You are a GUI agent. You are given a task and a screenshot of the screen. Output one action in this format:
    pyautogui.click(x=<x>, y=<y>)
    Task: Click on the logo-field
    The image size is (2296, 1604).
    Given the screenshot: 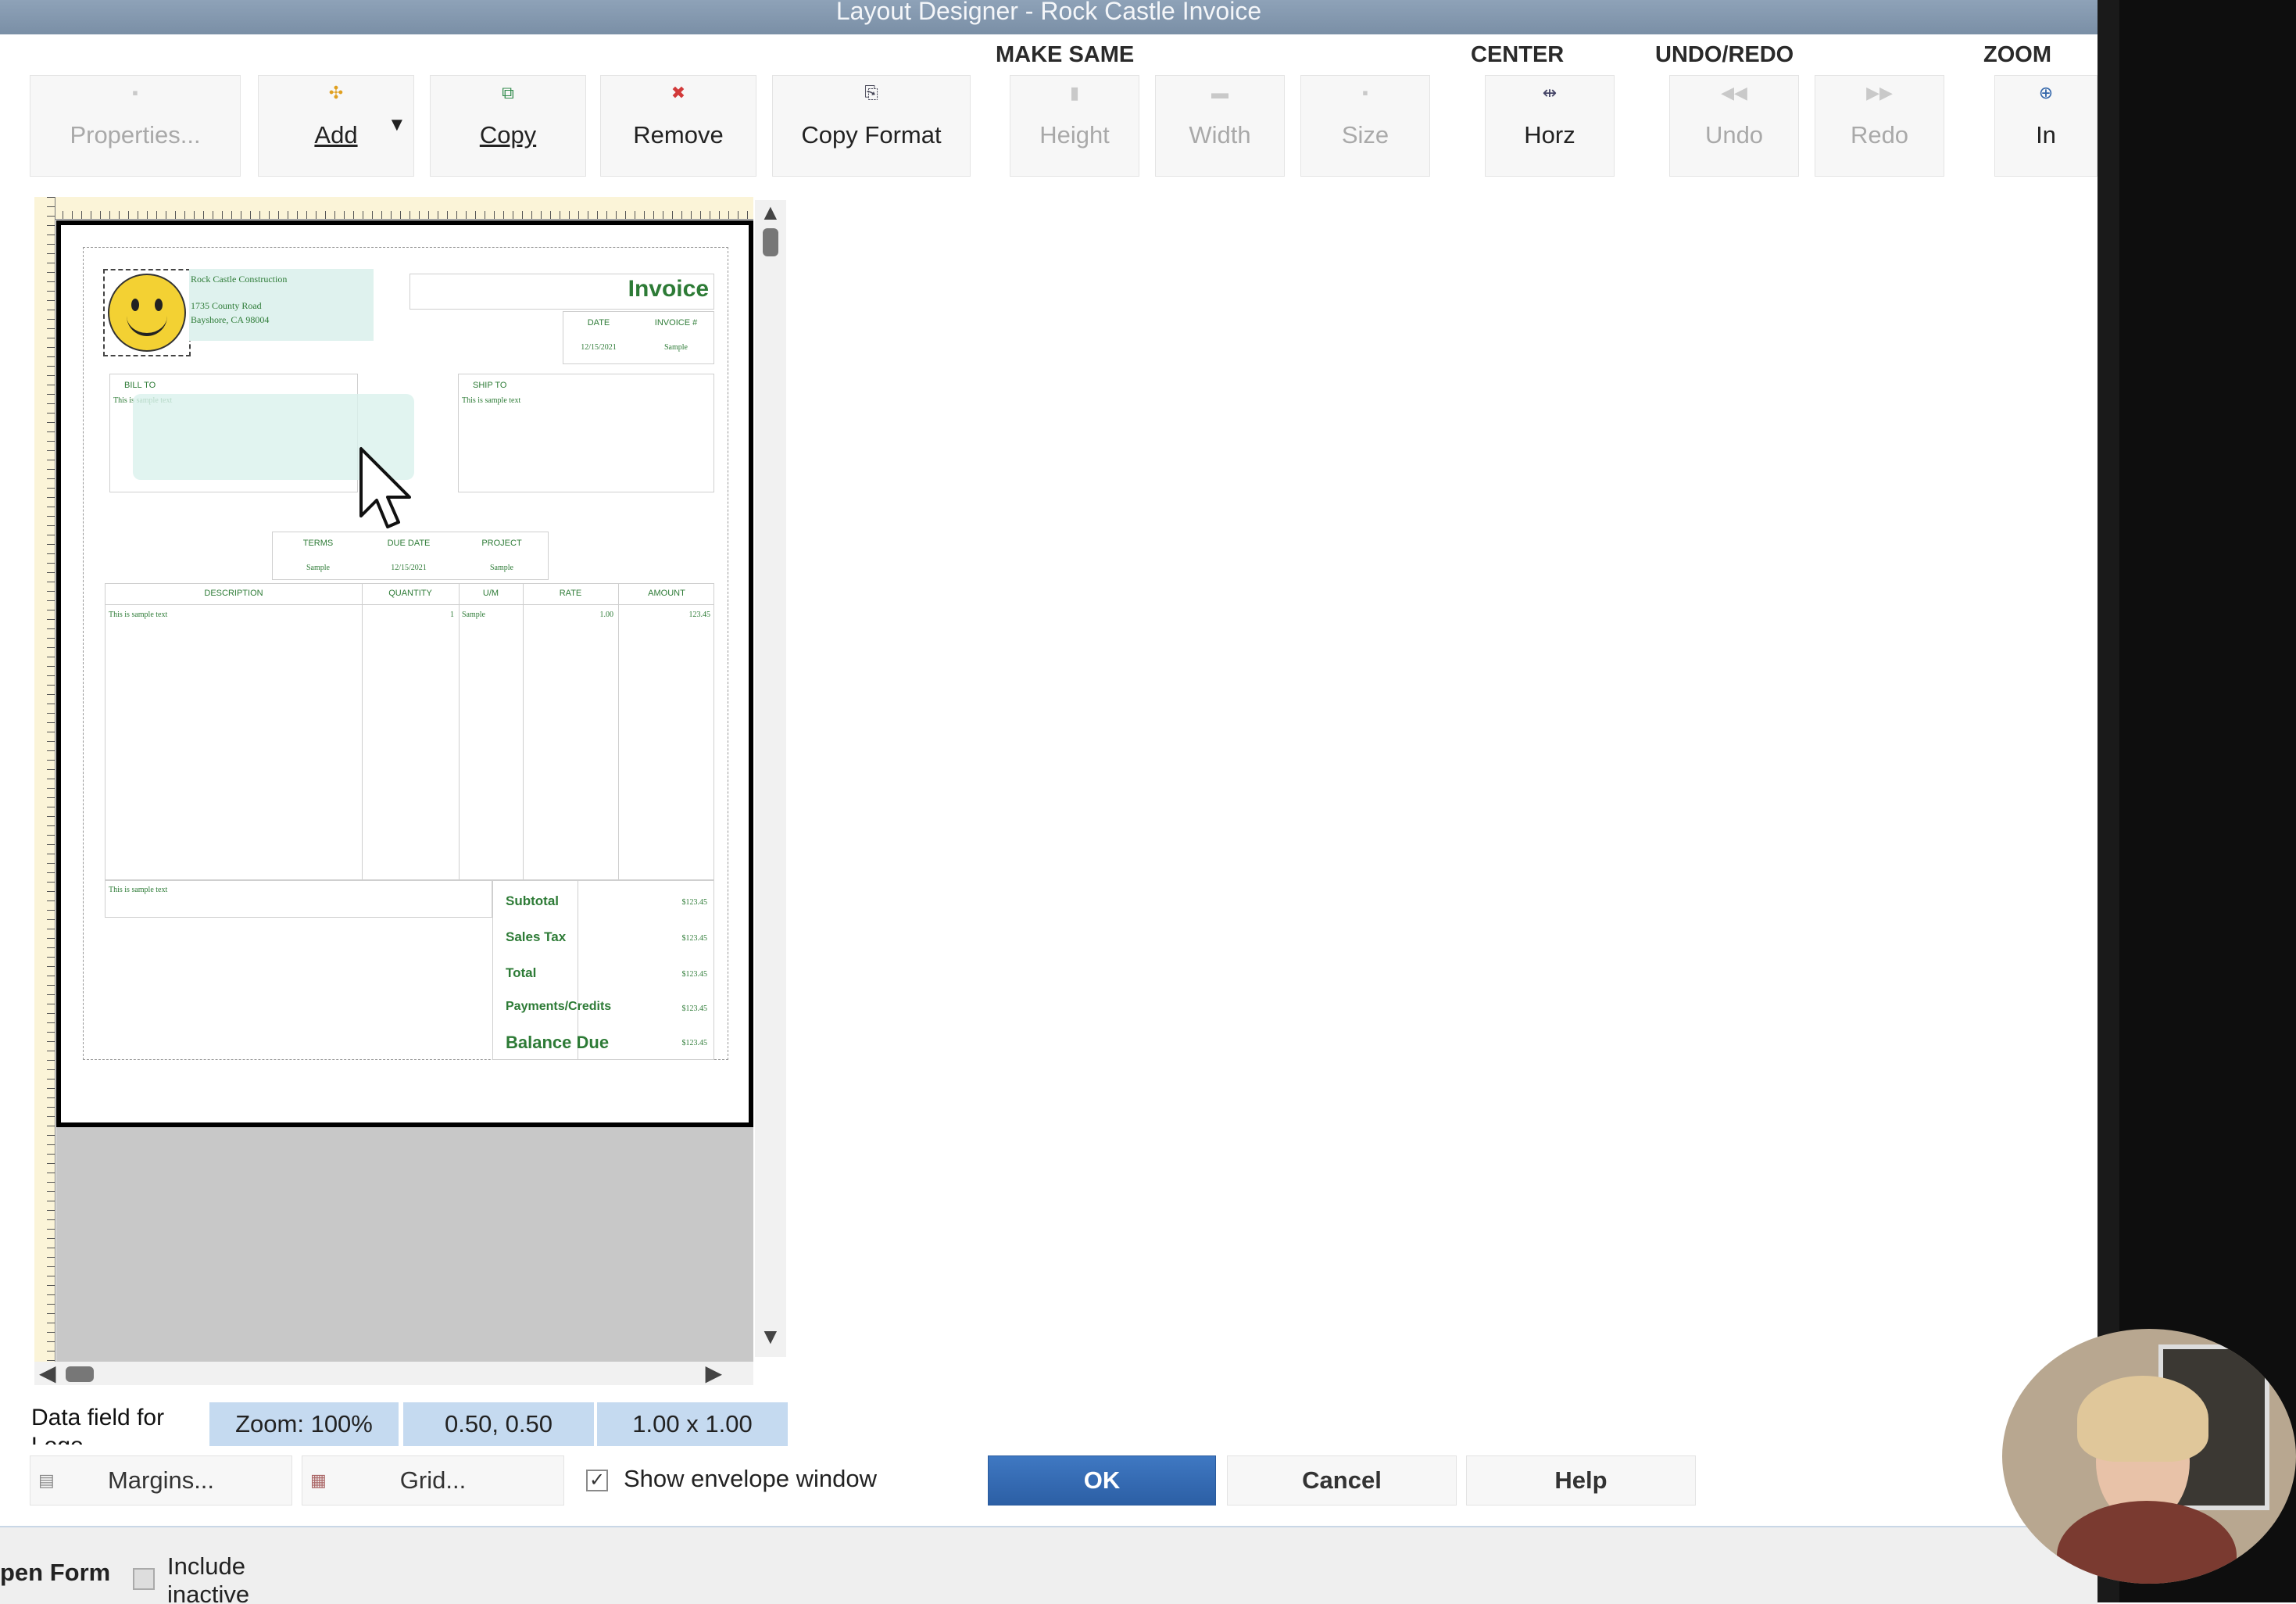 What is the action you would take?
    pyautogui.click(x=147, y=312)
    